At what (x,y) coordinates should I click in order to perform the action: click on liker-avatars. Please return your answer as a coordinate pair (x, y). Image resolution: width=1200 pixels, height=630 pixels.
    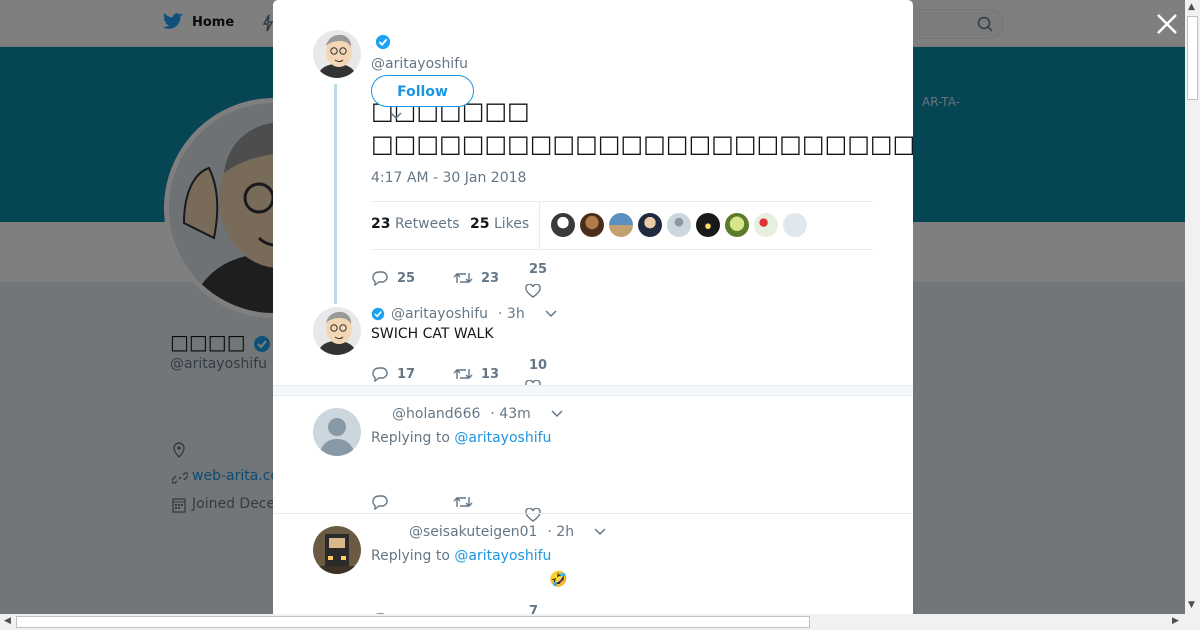
    Looking at the image, I should click on (679, 225).